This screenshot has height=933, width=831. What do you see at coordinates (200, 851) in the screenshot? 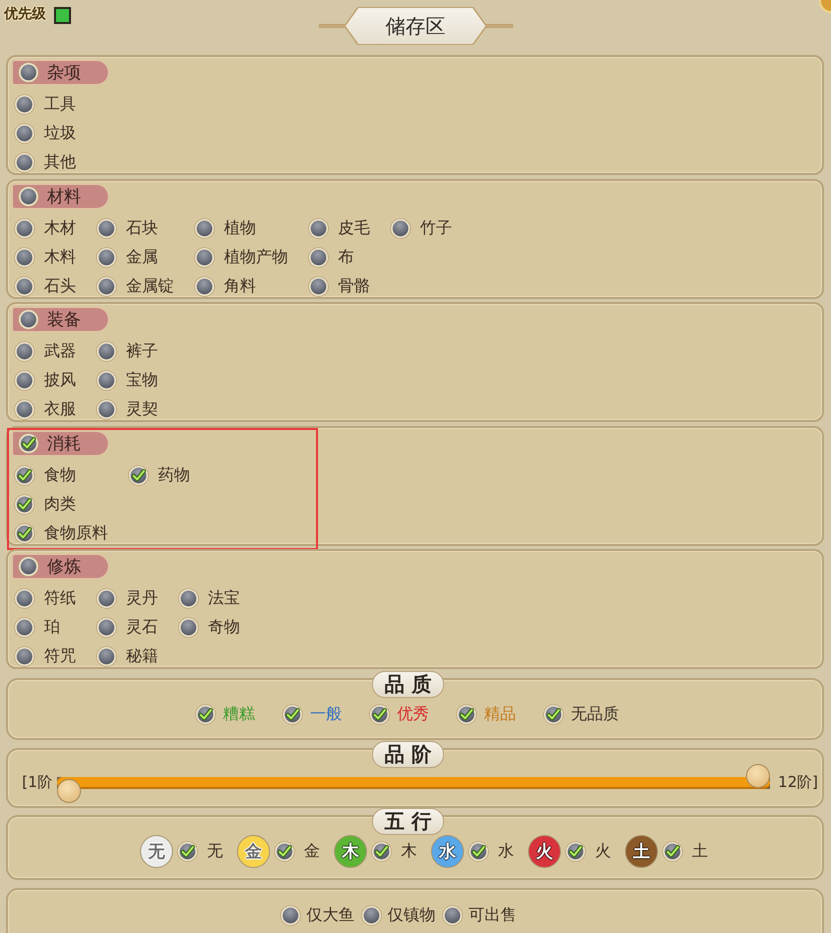
I see `element-option: 无` at bounding box center [200, 851].